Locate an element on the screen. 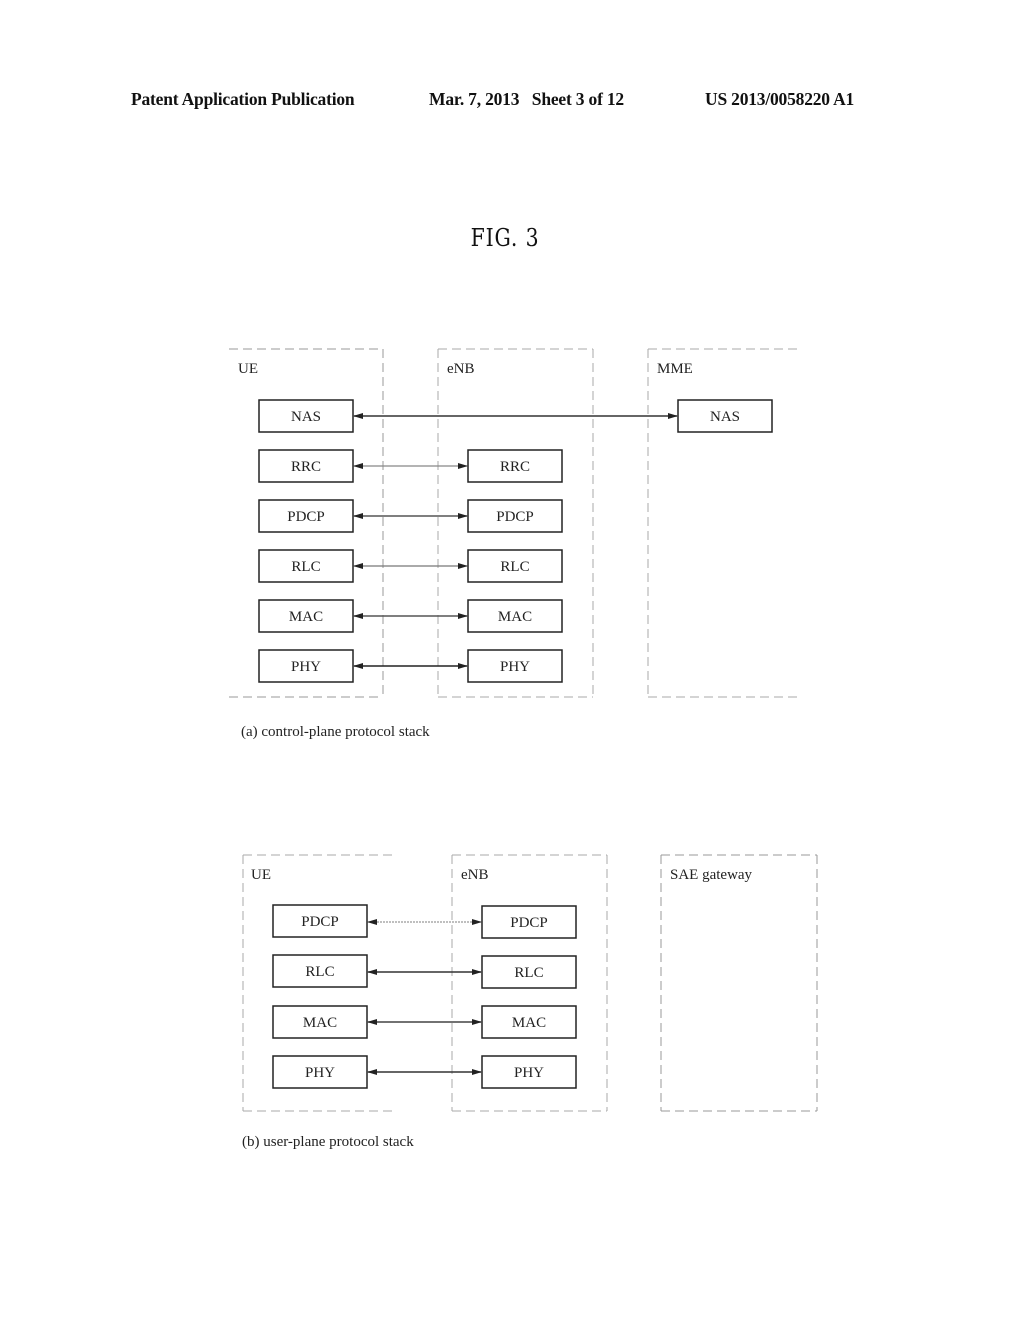 The width and height of the screenshot is (1024, 1320). cp-ue-label: UE is located at coordinates (248, 369).